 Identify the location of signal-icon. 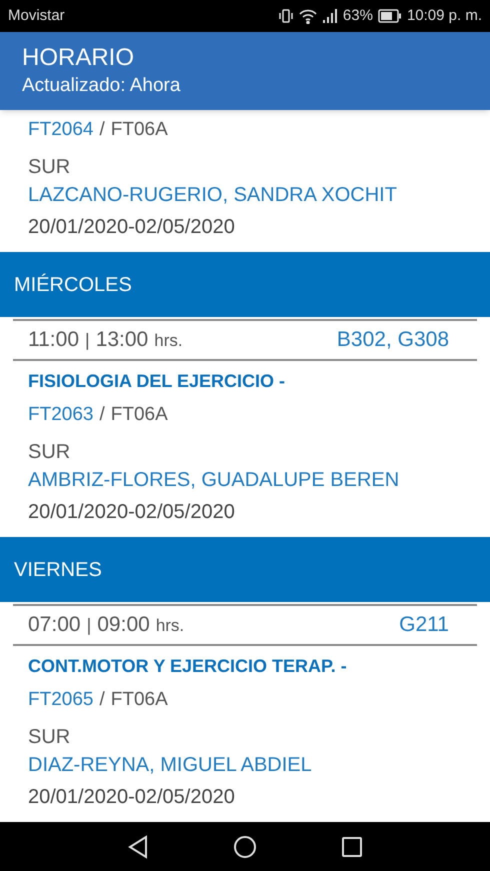
(330, 16).